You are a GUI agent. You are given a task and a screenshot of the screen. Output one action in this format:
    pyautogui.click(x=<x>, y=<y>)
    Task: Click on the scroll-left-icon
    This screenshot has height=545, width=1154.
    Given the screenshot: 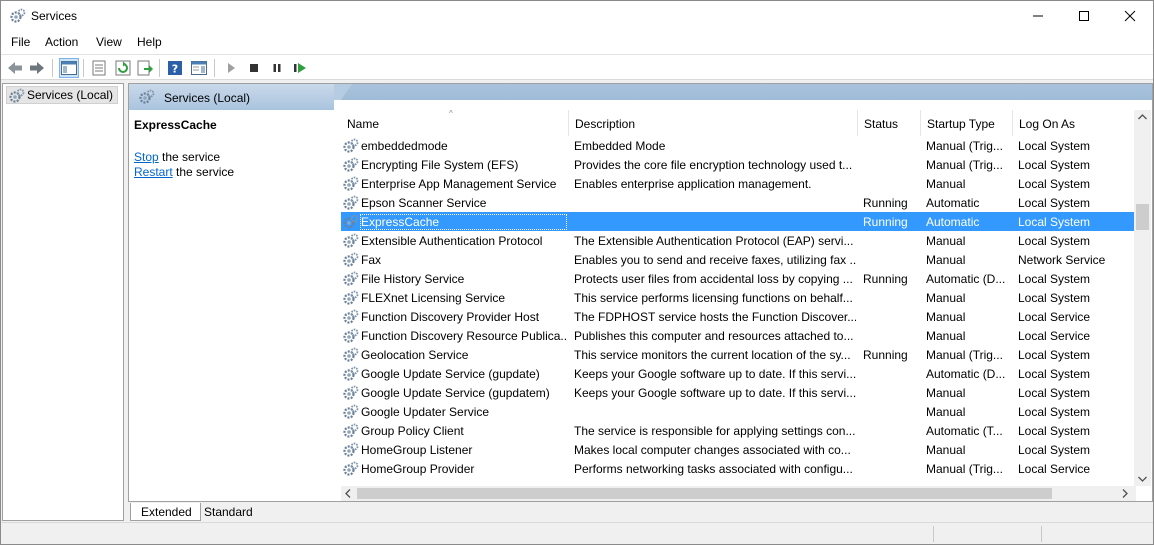 What is the action you would take?
    pyautogui.click(x=348, y=493)
    